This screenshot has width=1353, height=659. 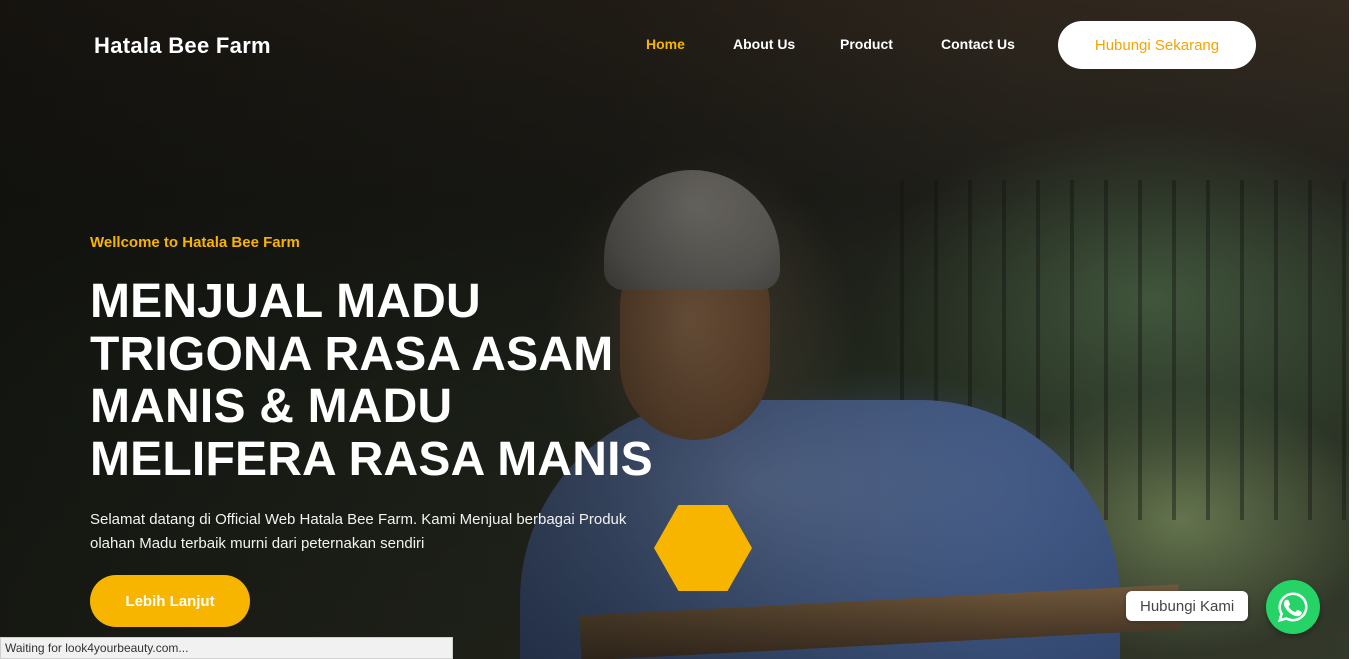 I want to click on learn-more-button: Lebih Lanjut, so click(x=170, y=601).